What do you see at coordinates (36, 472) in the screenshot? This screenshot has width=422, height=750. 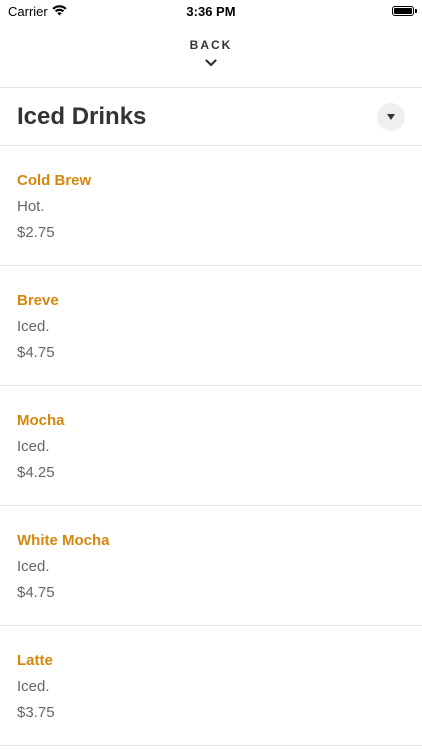 I see `item-price: $4.25` at bounding box center [36, 472].